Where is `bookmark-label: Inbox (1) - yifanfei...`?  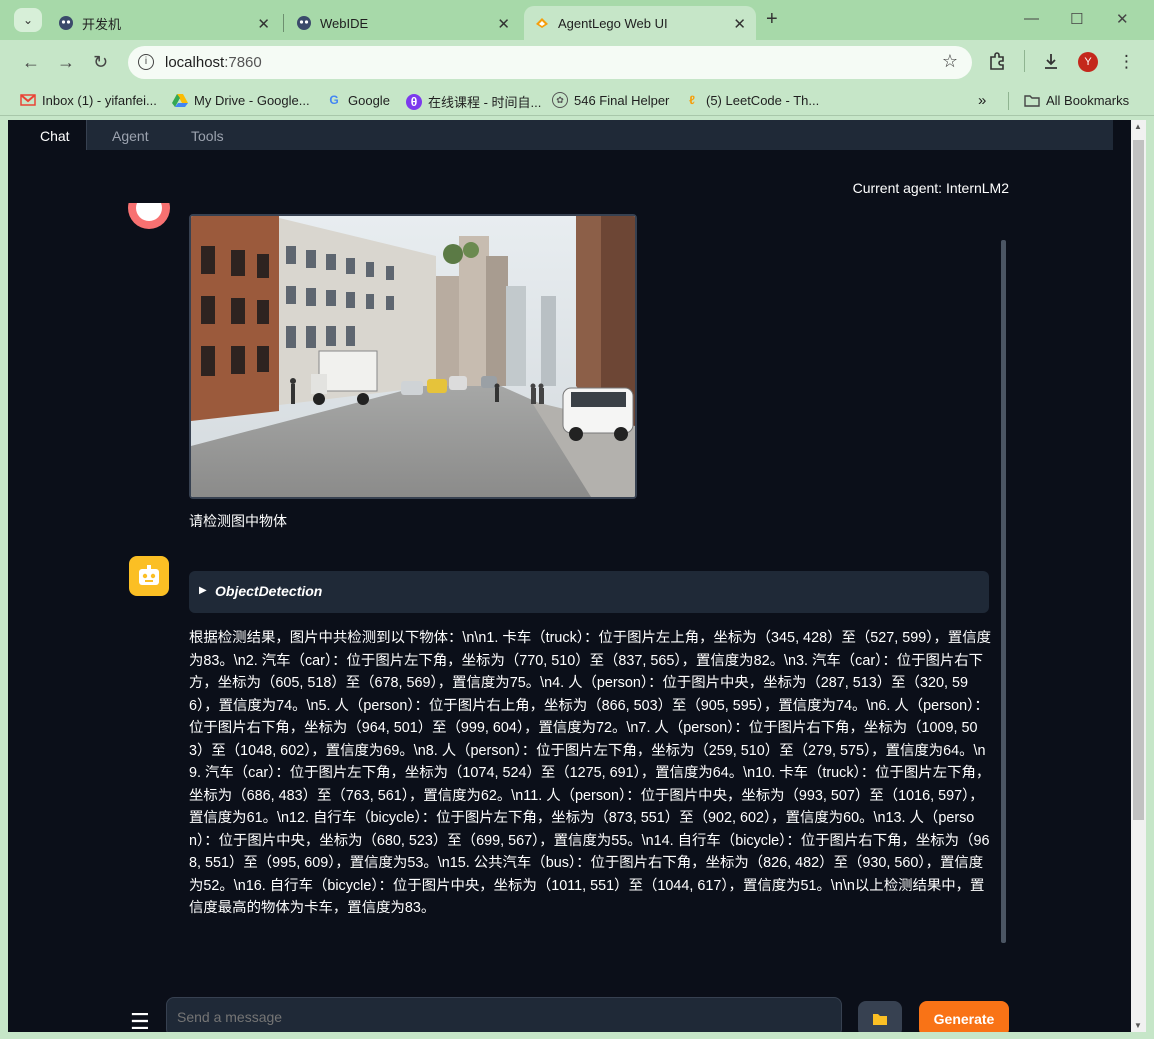 bookmark-label: Inbox (1) - yifanfei... is located at coordinates (99, 100).